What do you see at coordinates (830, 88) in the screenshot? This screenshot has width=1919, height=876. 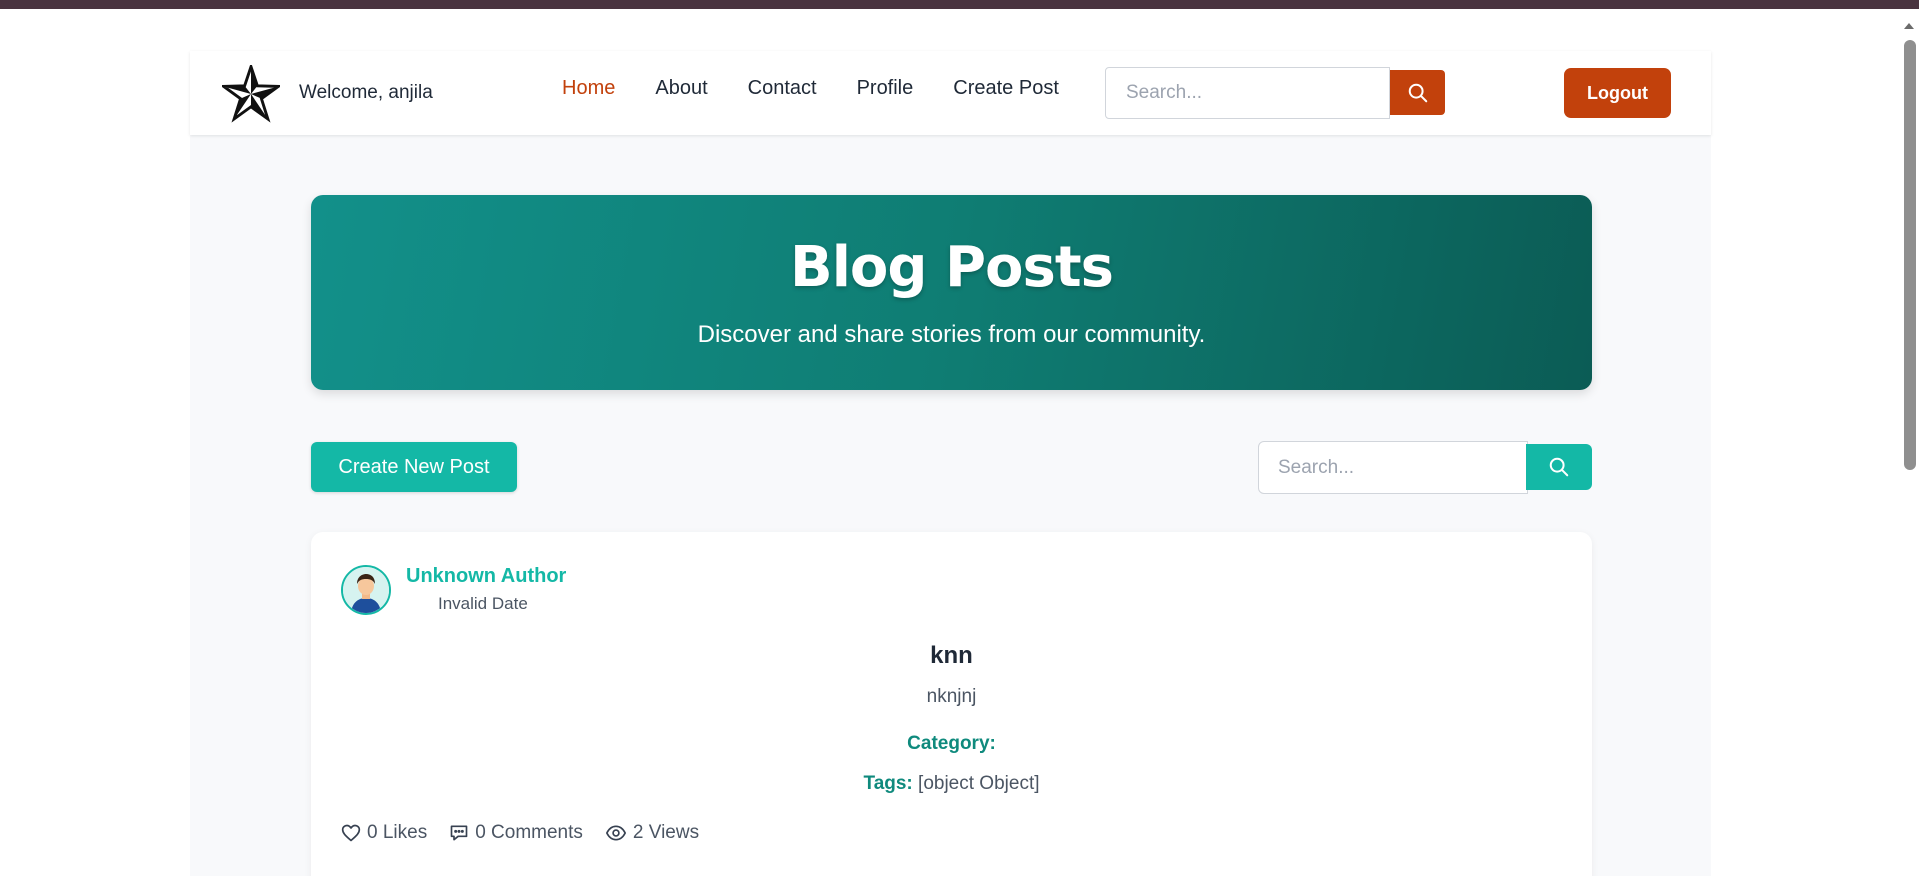 I see `nav-links: Home About Contact Profile Create Post` at bounding box center [830, 88].